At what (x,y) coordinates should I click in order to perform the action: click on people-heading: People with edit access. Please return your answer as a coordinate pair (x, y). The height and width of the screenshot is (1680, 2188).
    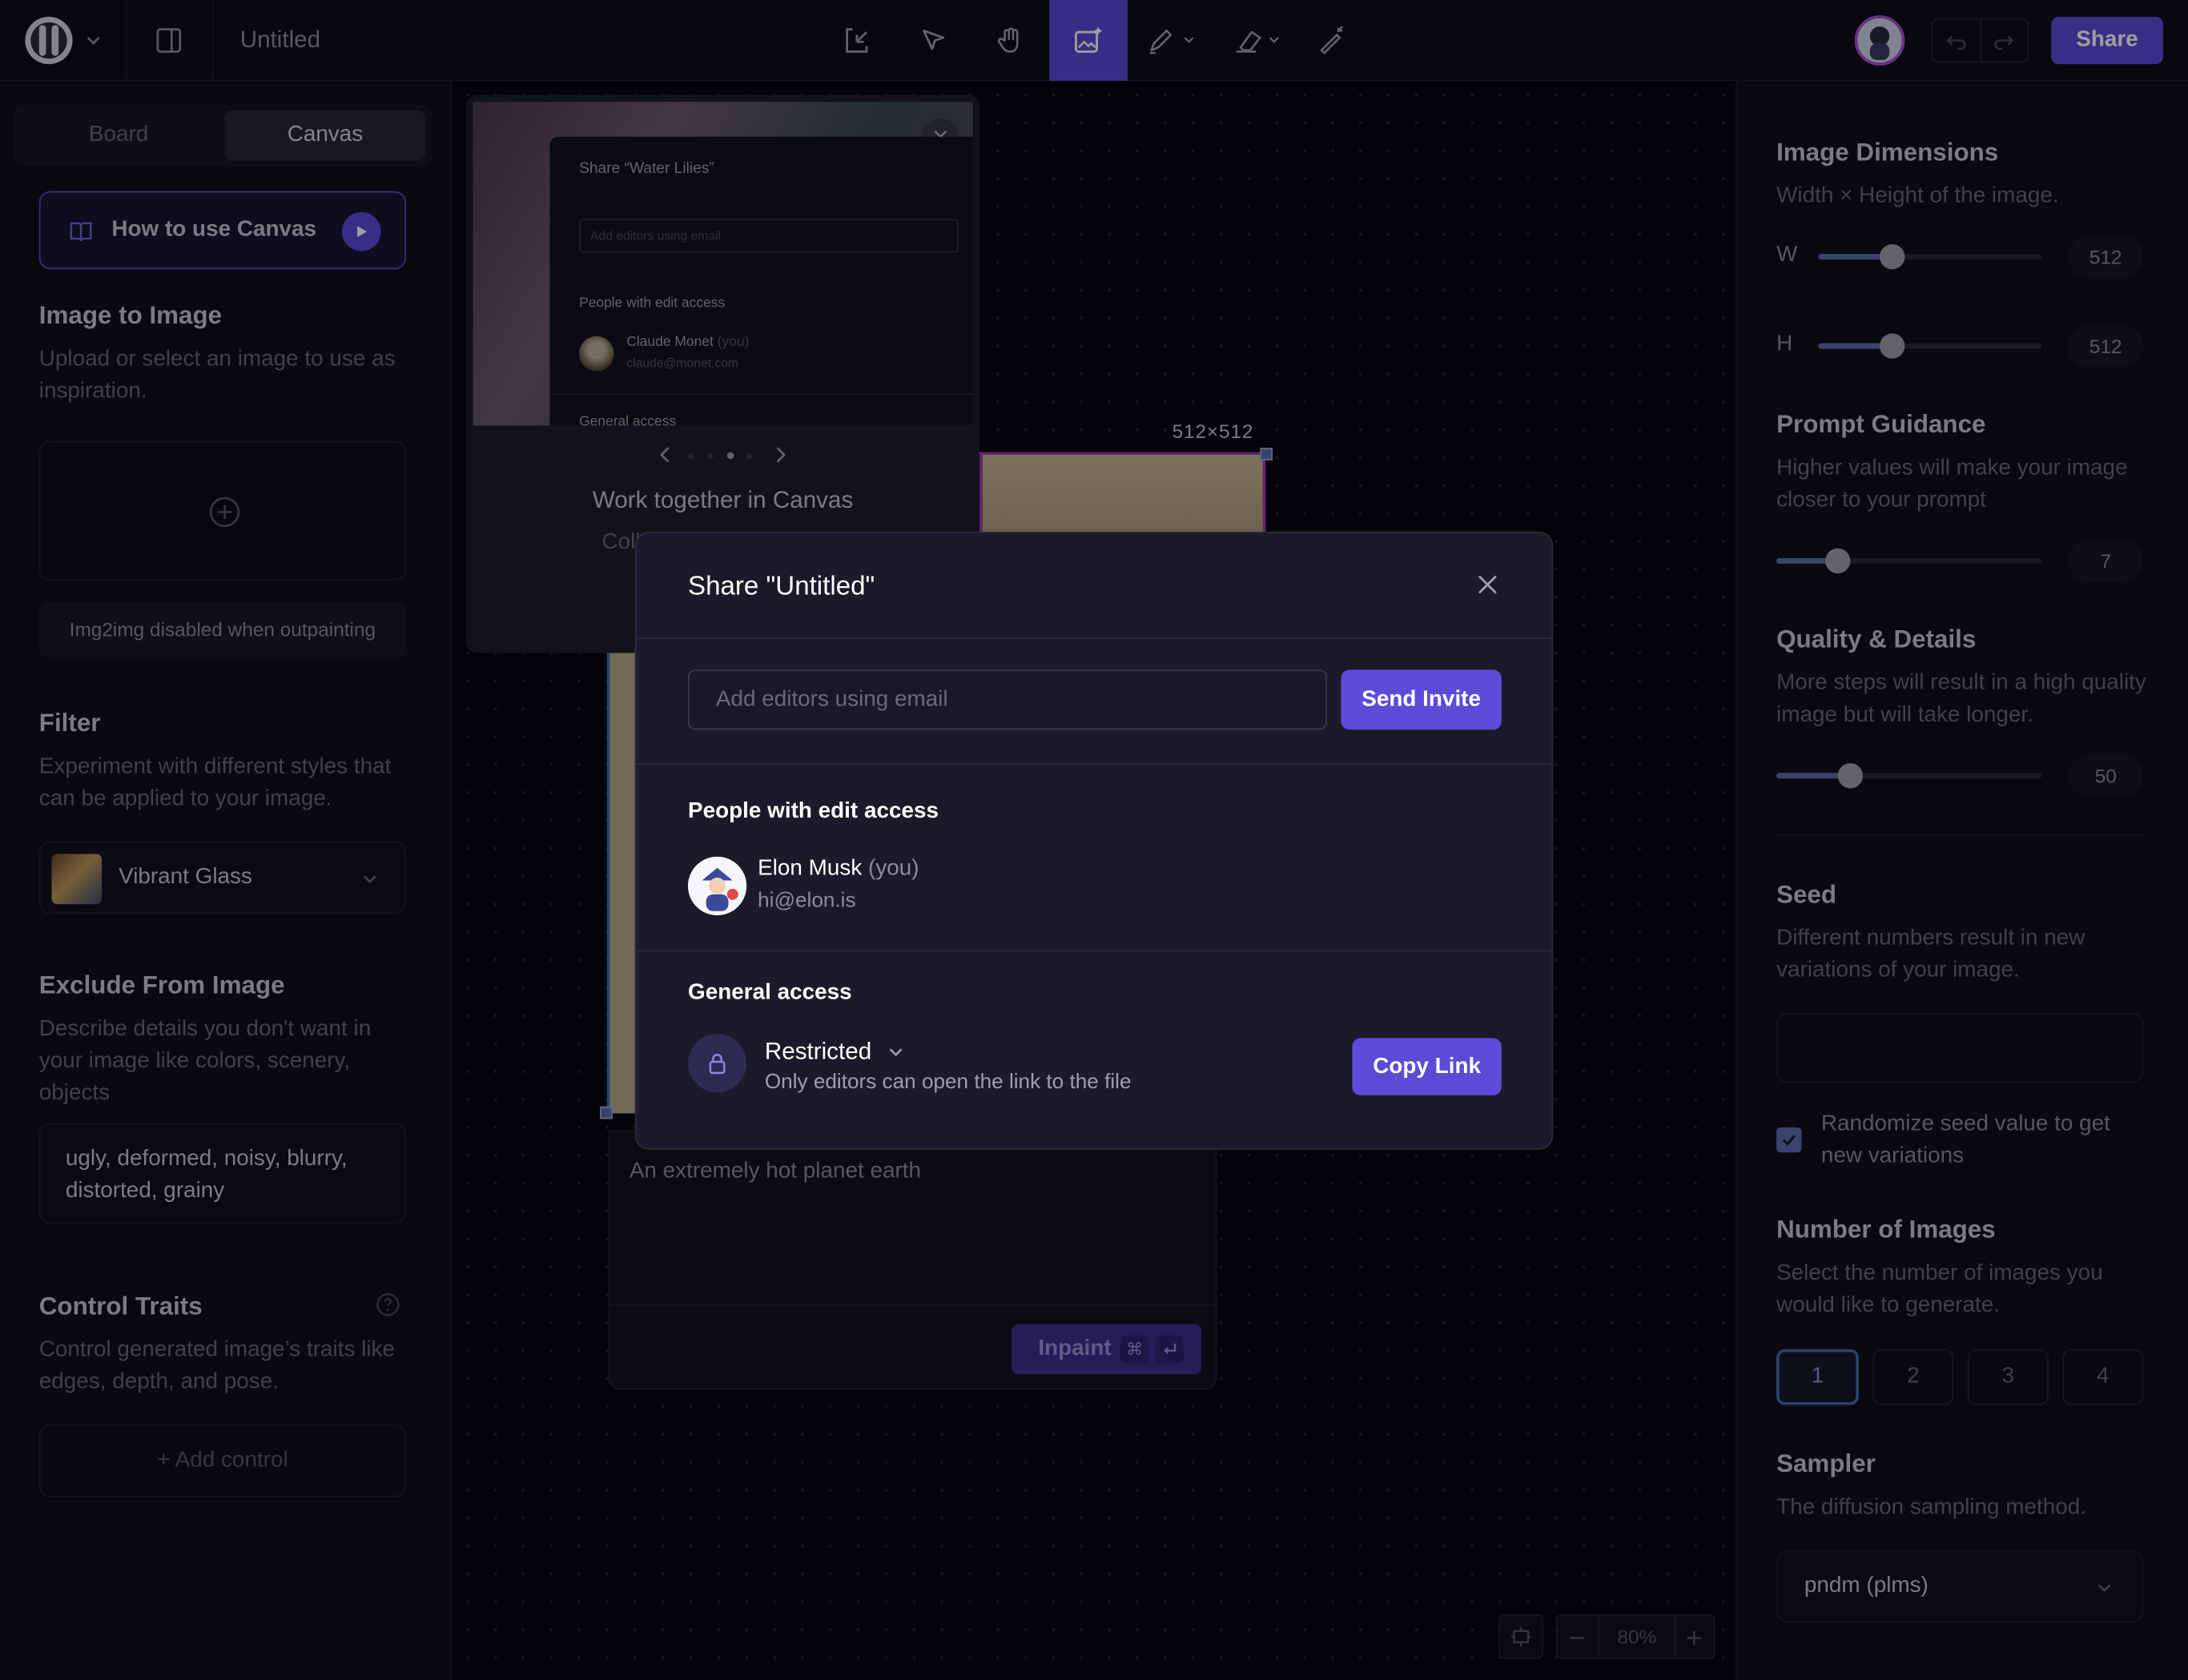
    Looking at the image, I should click on (813, 811).